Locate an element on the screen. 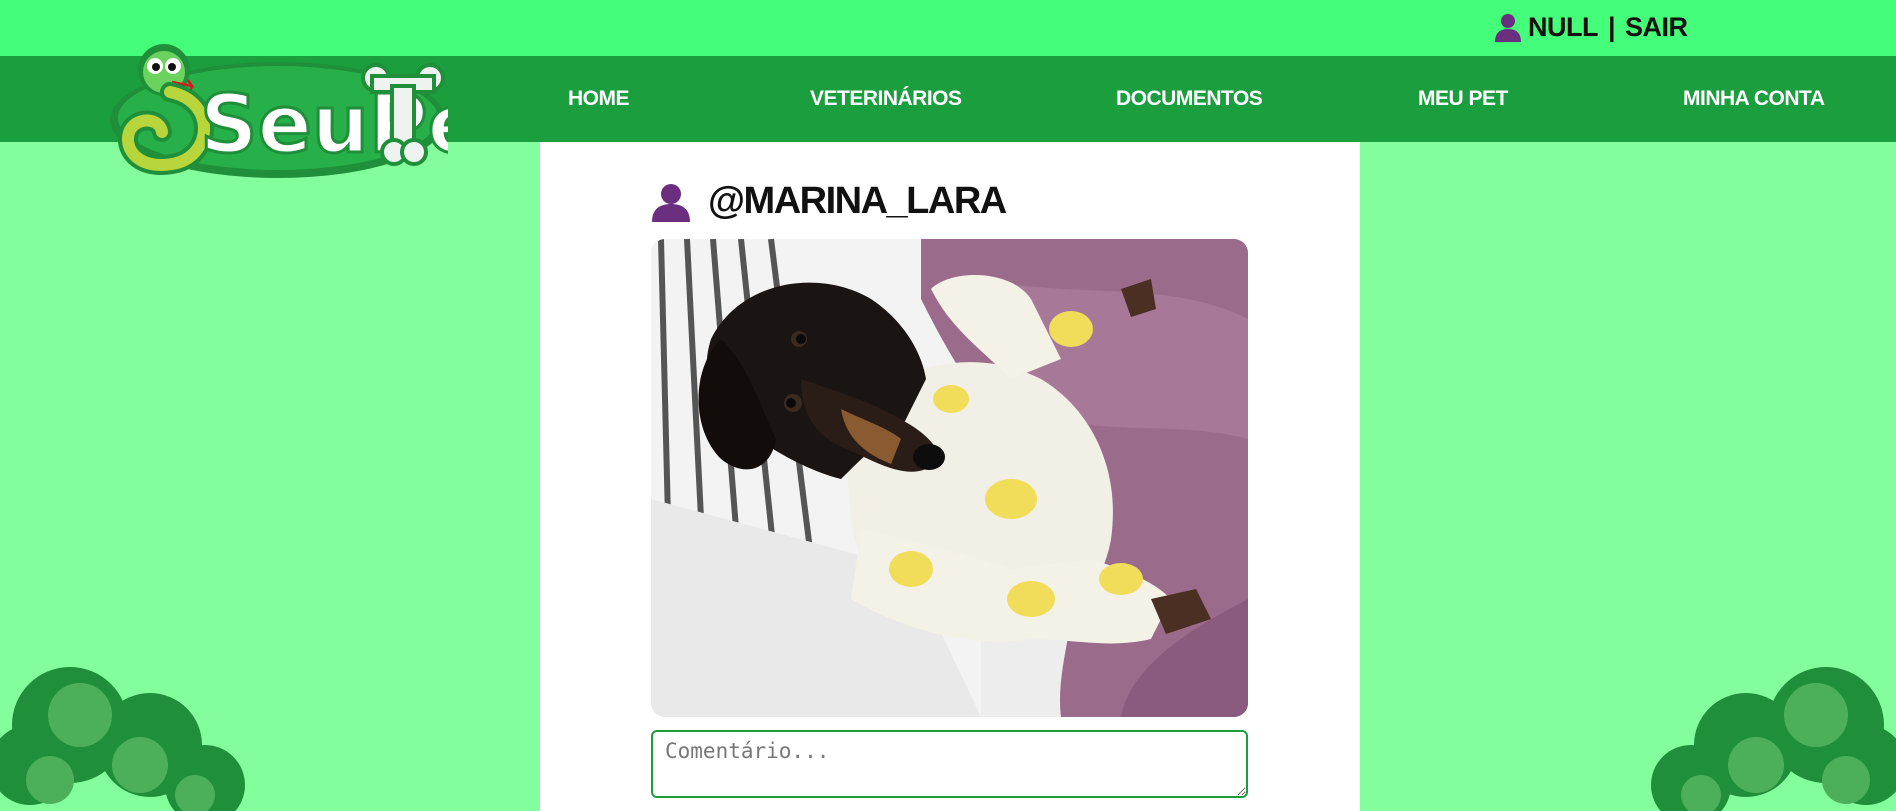  nav-home: HOME is located at coordinates (599, 99).